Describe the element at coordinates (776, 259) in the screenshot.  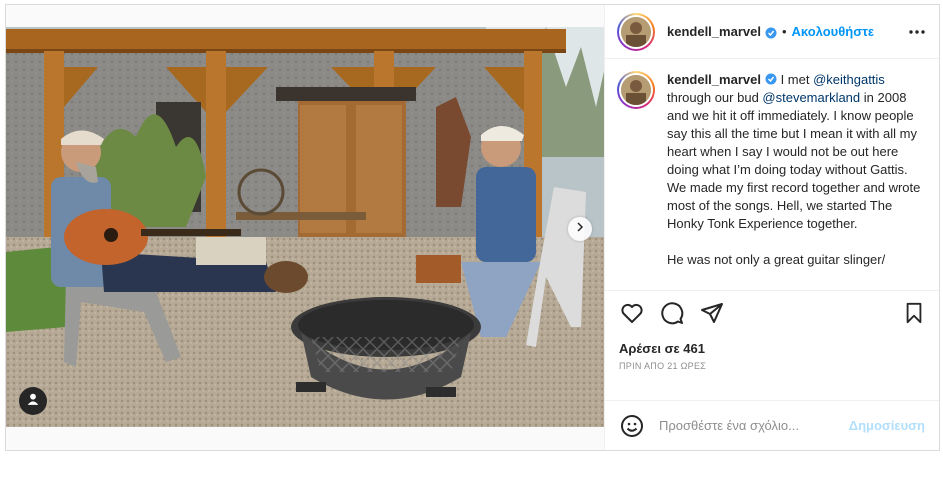
I see `caption-paragraph: He was not only a great guitar slinger/` at that location.